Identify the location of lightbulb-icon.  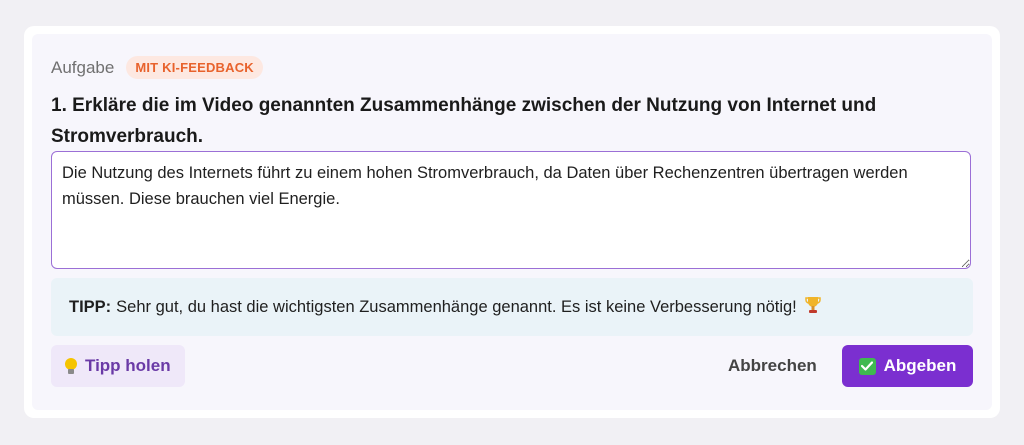
(71, 366).